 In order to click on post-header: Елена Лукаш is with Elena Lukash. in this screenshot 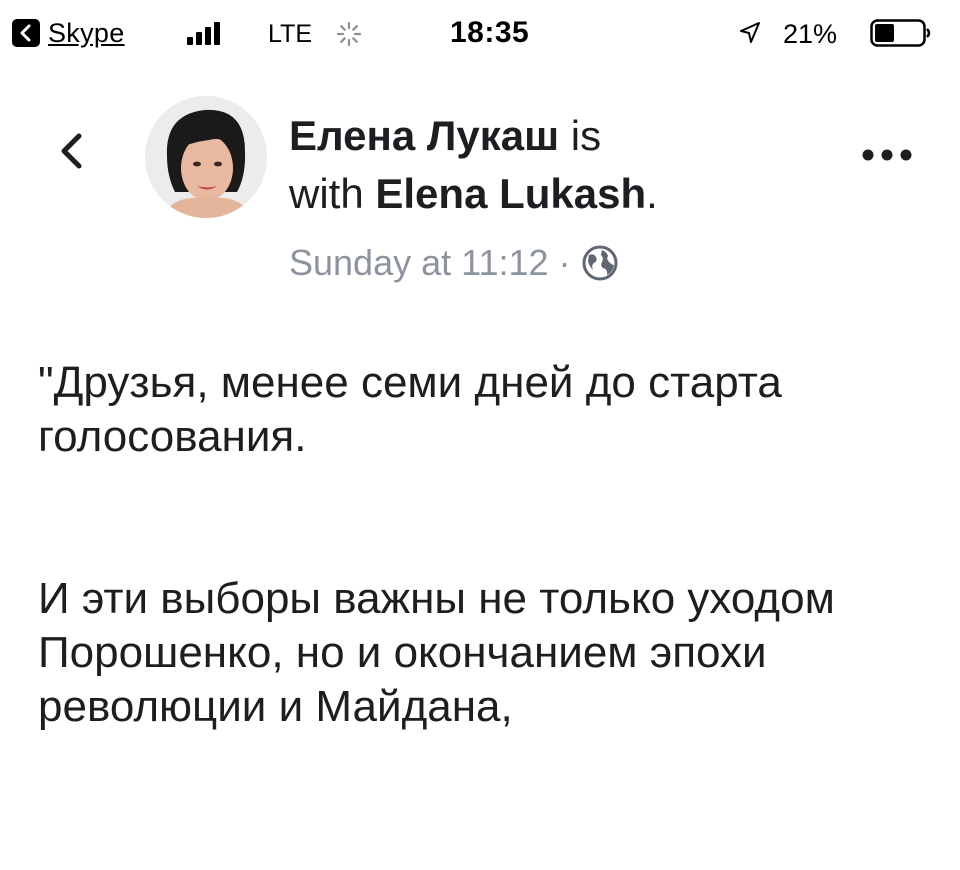, I will do `click(559, 165)`.